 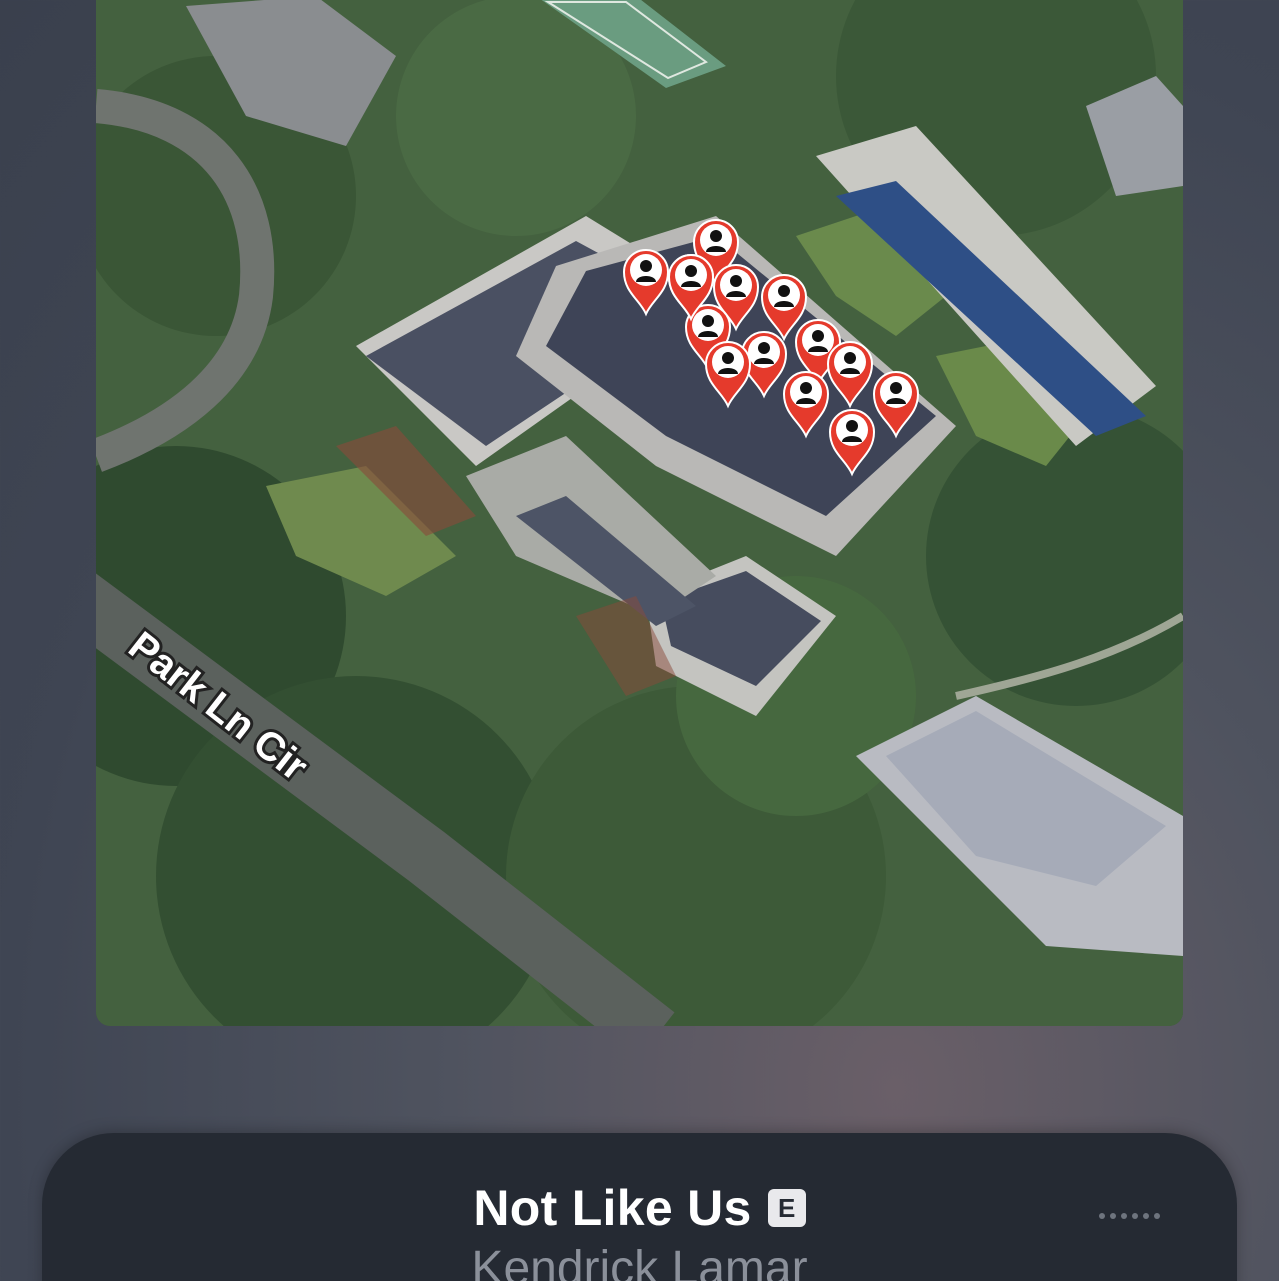 What do you see at coordinates (1102, 1216) in the screenshot?
I see `ellipsis-icon` at bounding box center [1102, 1216].